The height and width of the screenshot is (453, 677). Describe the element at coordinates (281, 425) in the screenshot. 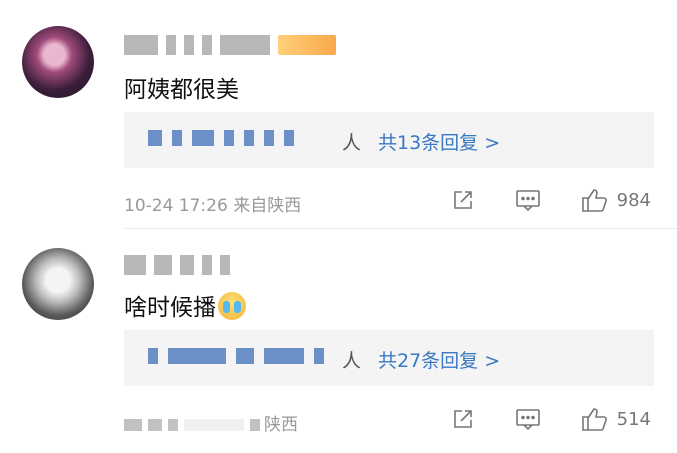

I see `meta-location: 陕西` at that location.